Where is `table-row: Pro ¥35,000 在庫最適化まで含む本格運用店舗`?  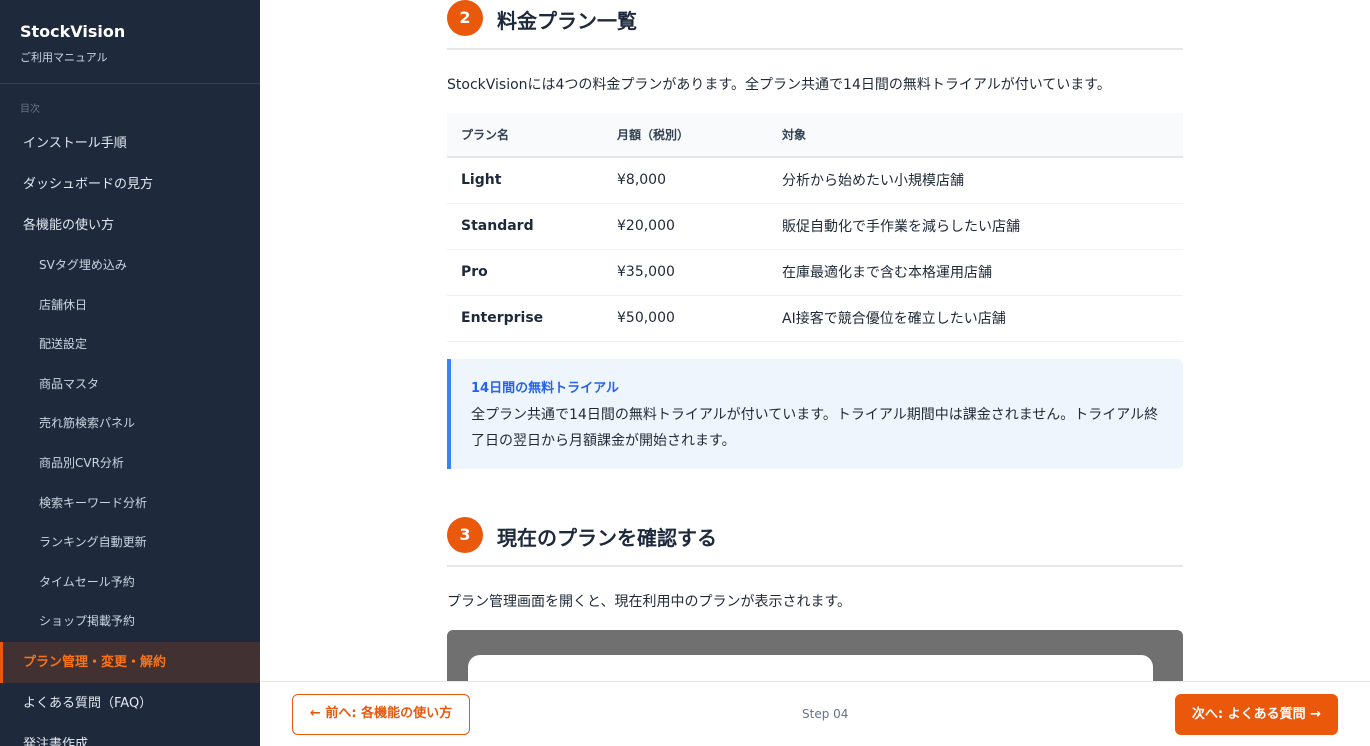 table-row: Pro ¥35,000 在庫最適化まで含む本格運用店舗 is located at coordinates (815, 272).